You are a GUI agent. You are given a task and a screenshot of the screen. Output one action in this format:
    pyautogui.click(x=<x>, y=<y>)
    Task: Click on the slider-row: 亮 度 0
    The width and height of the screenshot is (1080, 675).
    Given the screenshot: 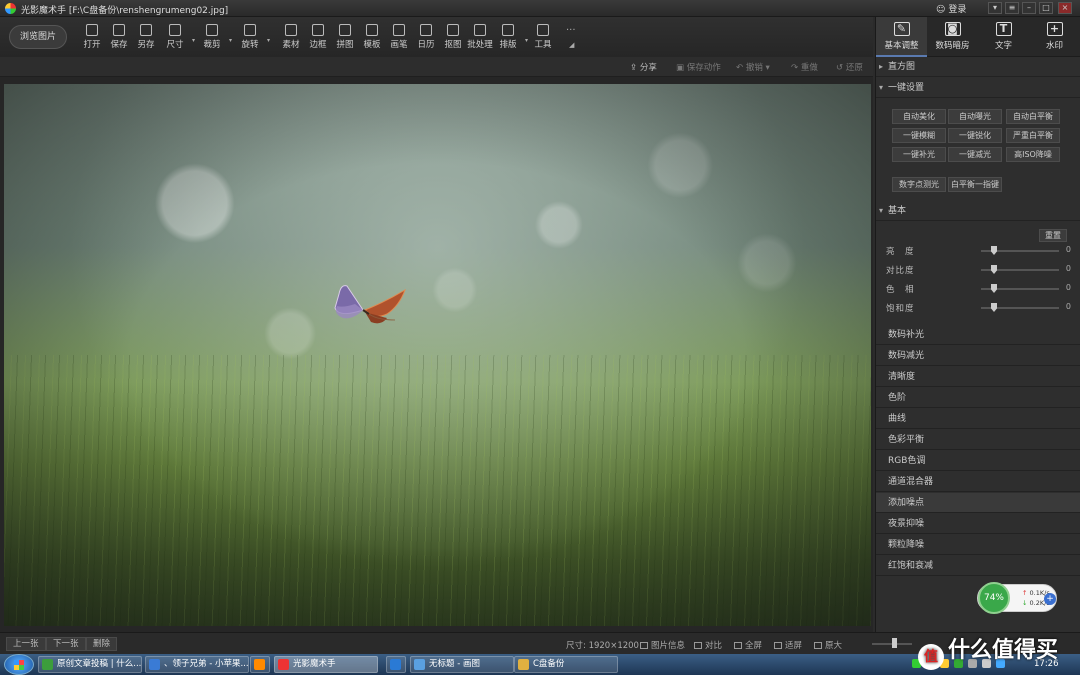 What is the action you would take?
    pyautogui.click(x=978, y=251)
    